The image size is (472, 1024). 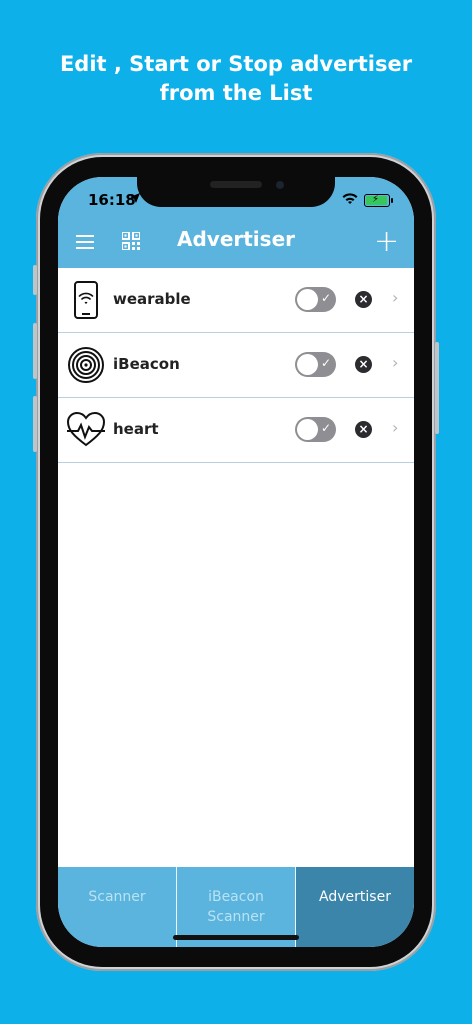 What do you see at coordinates (437, 388) in the screenshot?
I see `phone-power-button` at bounding box center [437, 388].